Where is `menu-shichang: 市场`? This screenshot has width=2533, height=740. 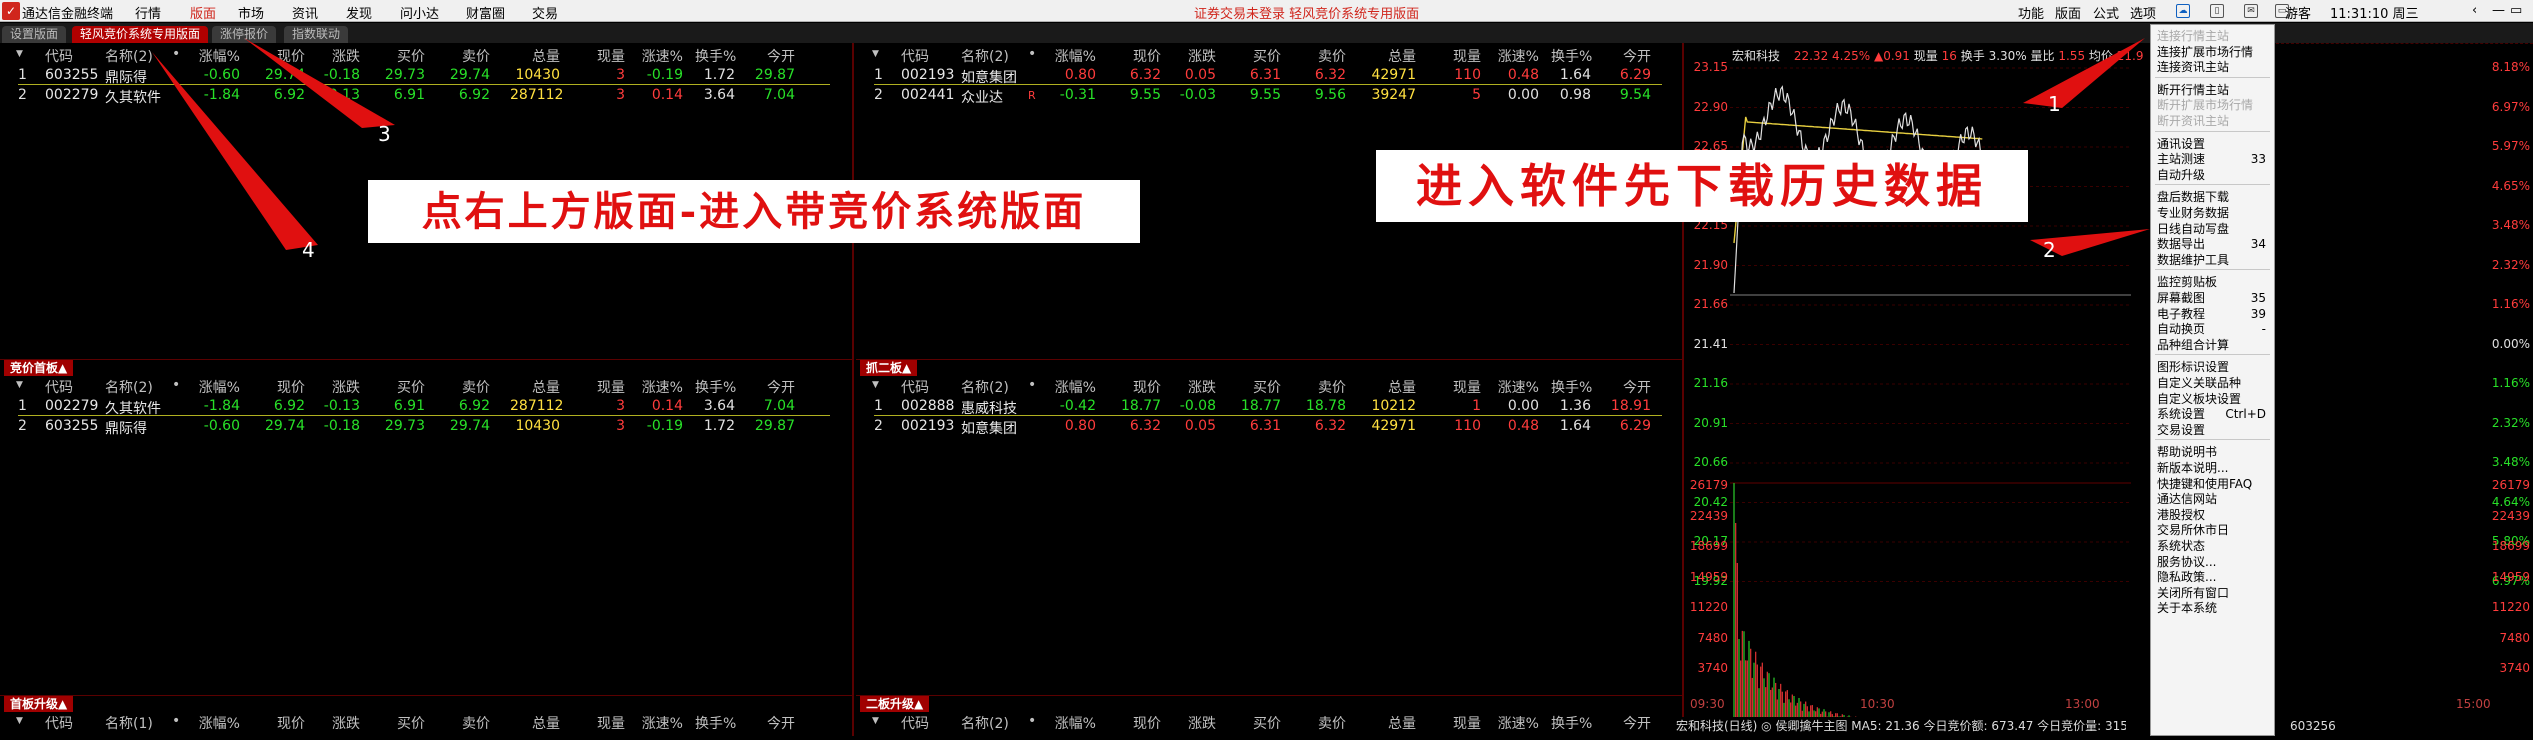
menu-shichang: 市场 is located at coordinates (251, 12).